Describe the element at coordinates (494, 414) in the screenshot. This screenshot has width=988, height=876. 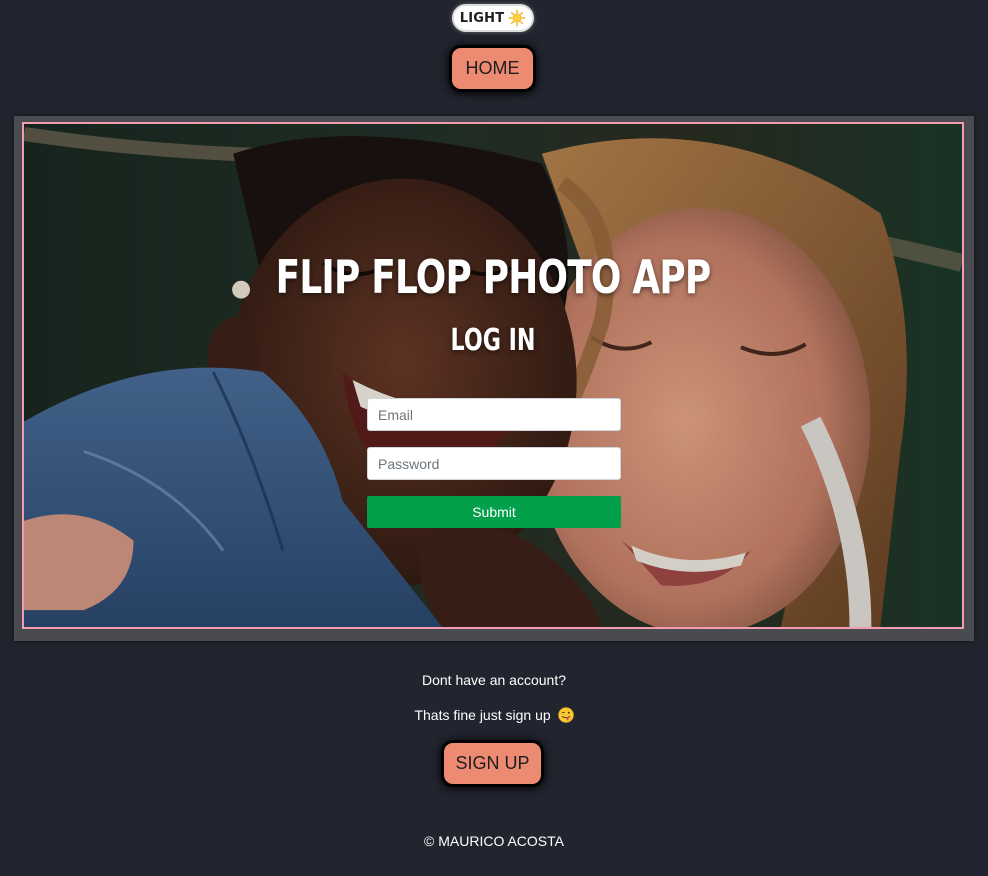
I see `email-input` at that location.